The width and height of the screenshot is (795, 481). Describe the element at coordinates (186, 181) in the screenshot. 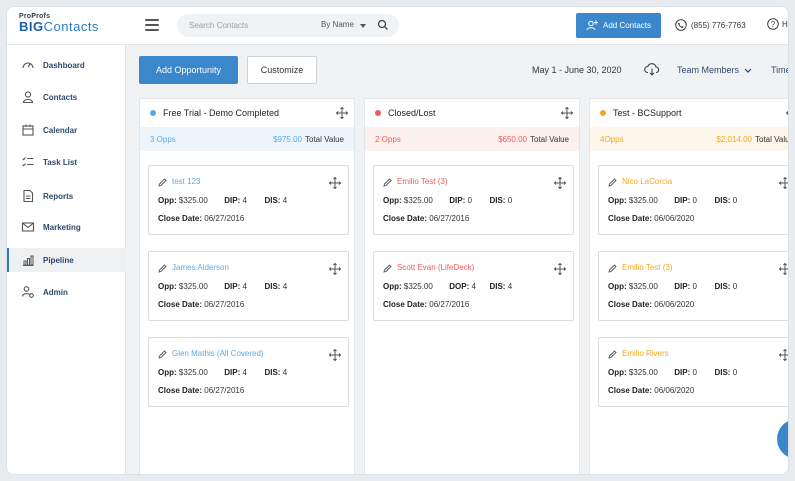

I see `contact-name-link: test 123` at that location.